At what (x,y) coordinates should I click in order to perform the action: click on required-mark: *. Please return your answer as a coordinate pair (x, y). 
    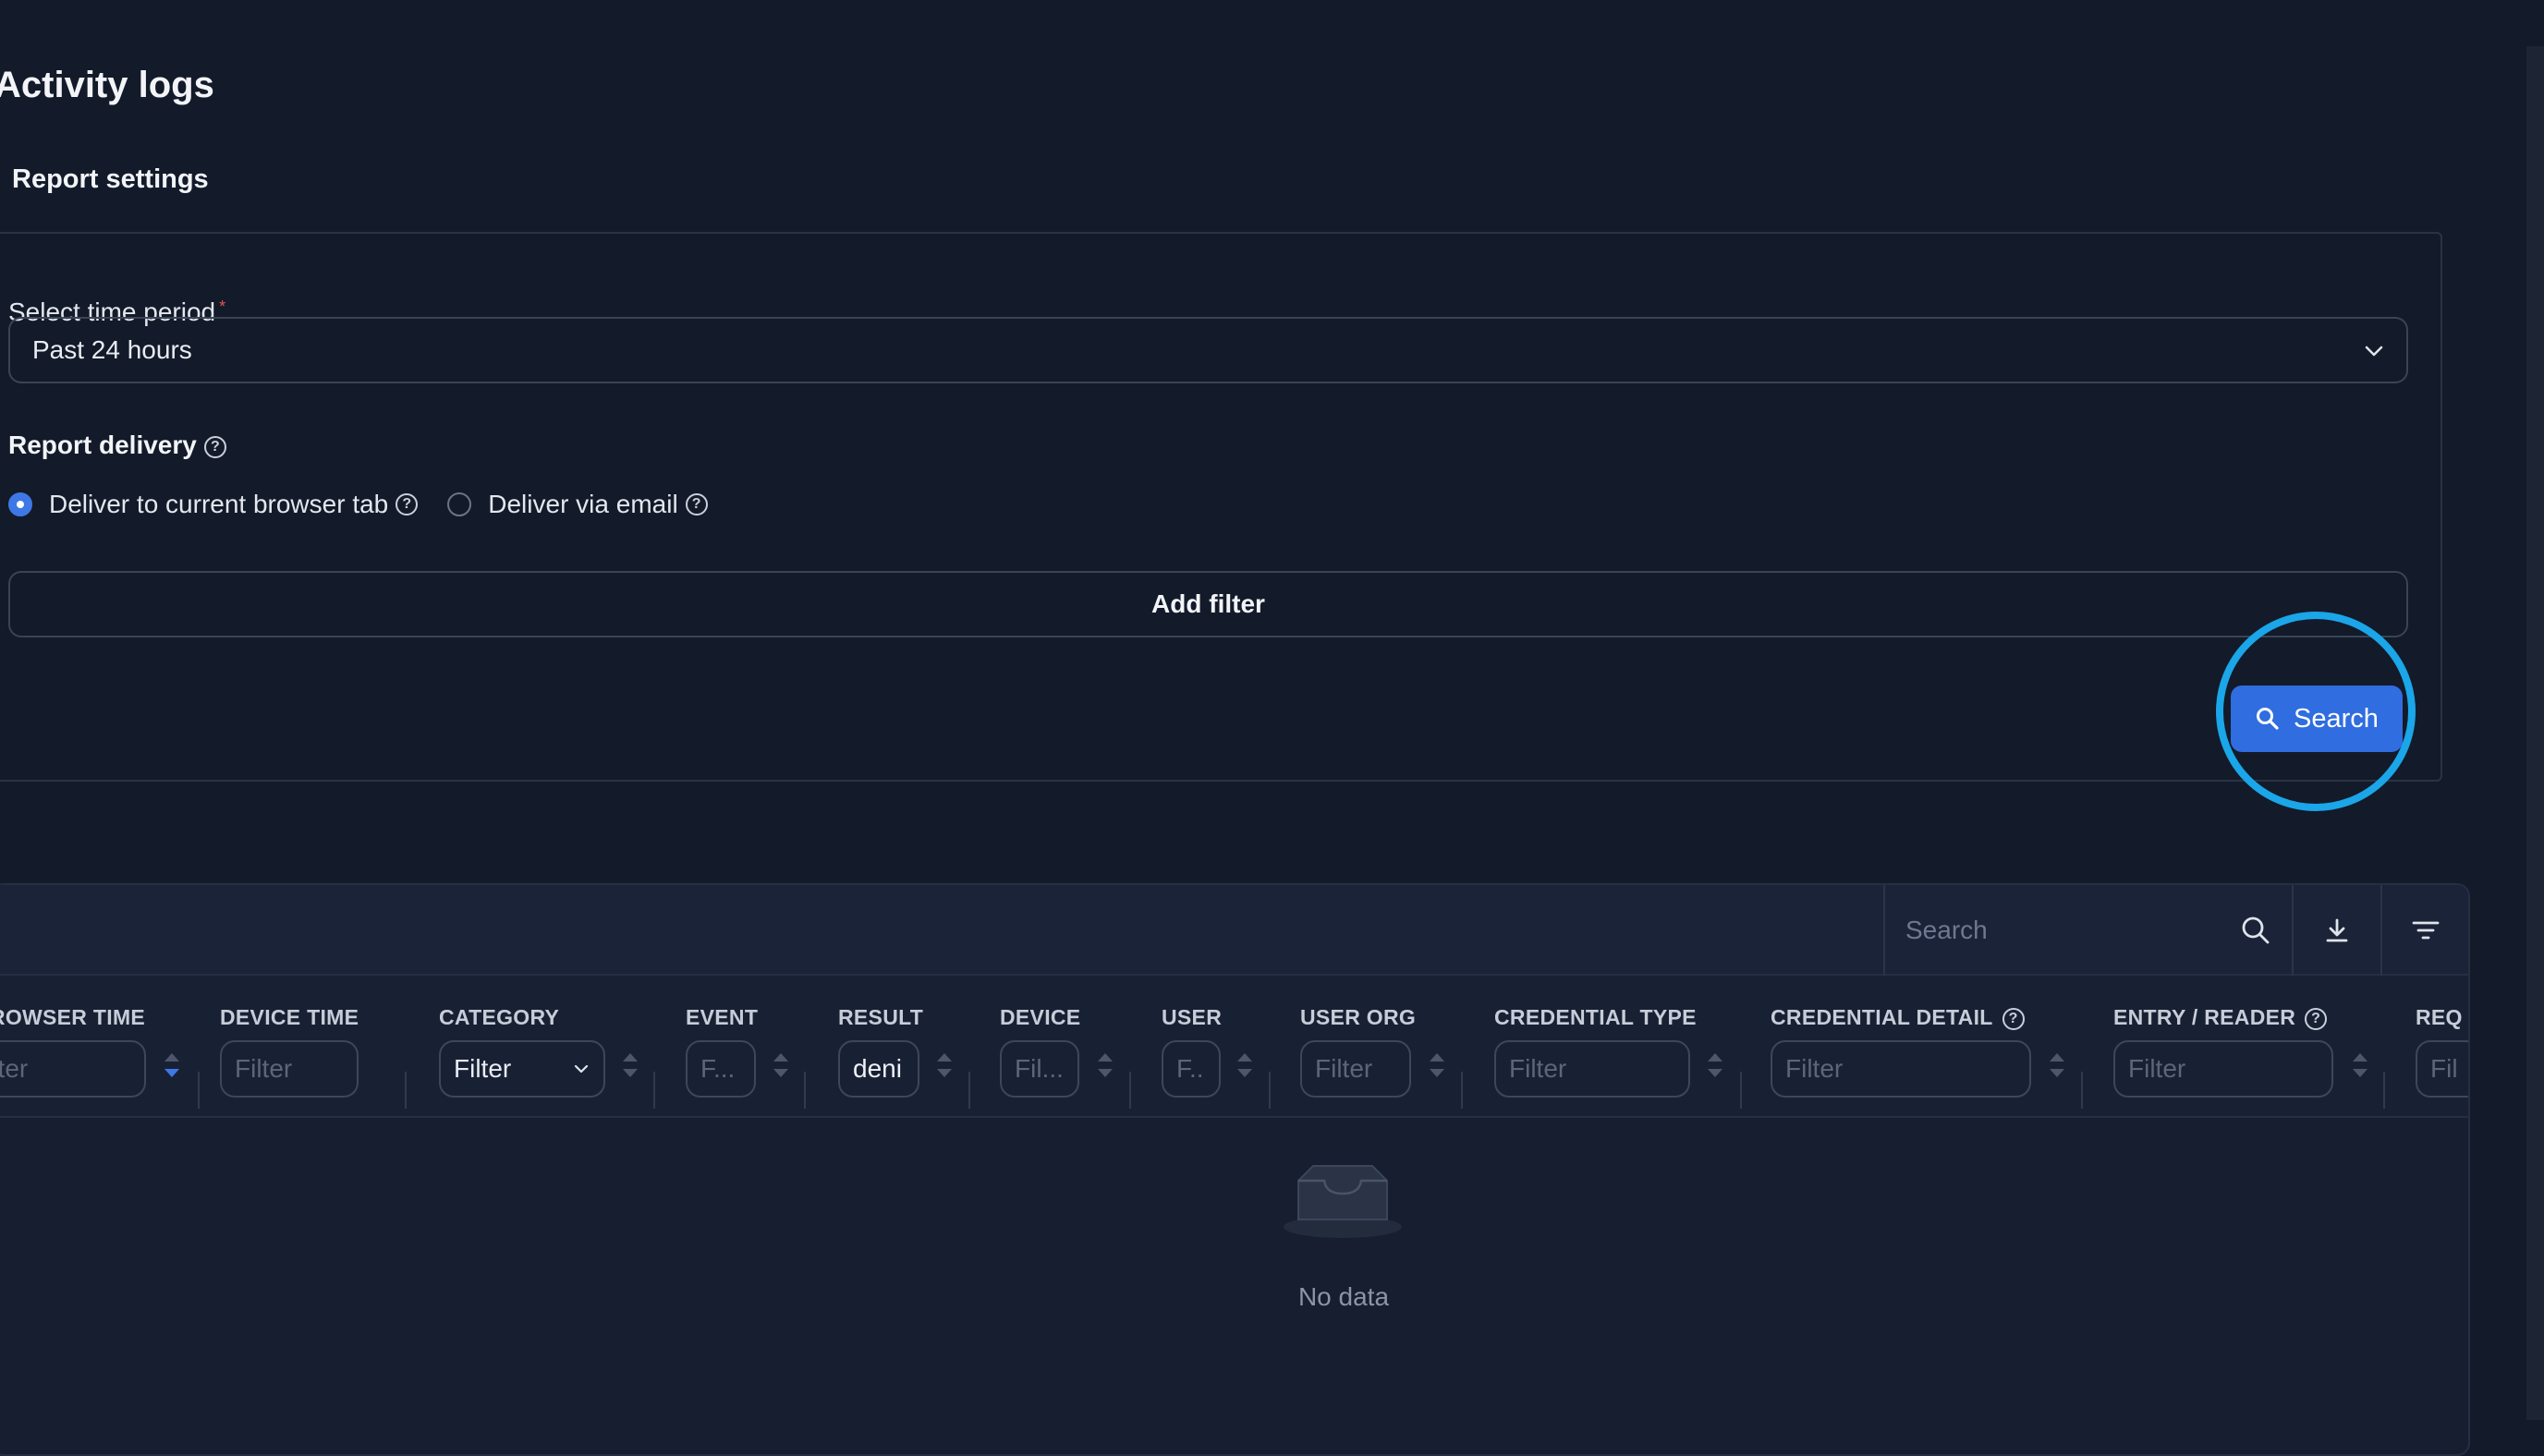
    Looking at the image, I should click on (222, 306).